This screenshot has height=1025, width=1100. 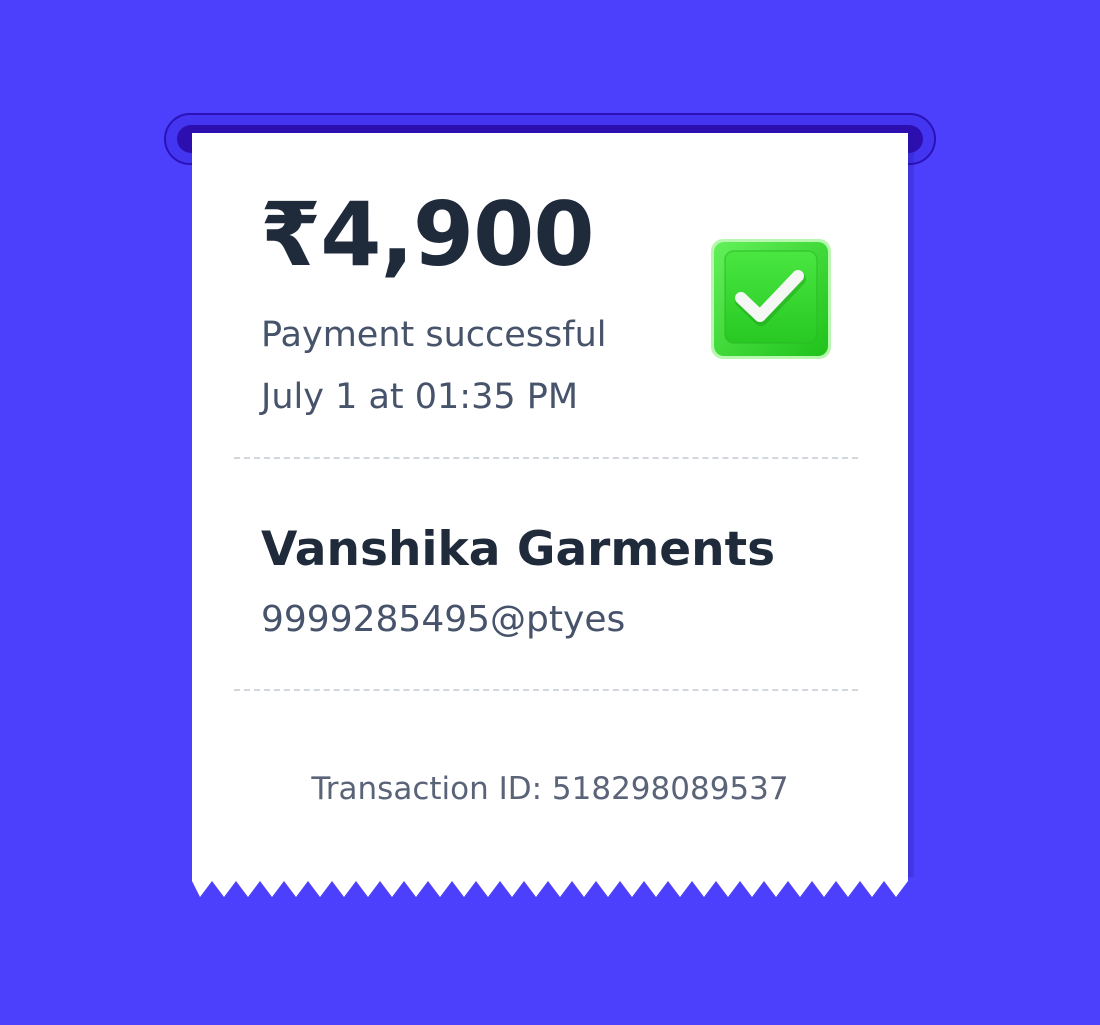 I want to click on divider-top, so click(x=546, y=458).